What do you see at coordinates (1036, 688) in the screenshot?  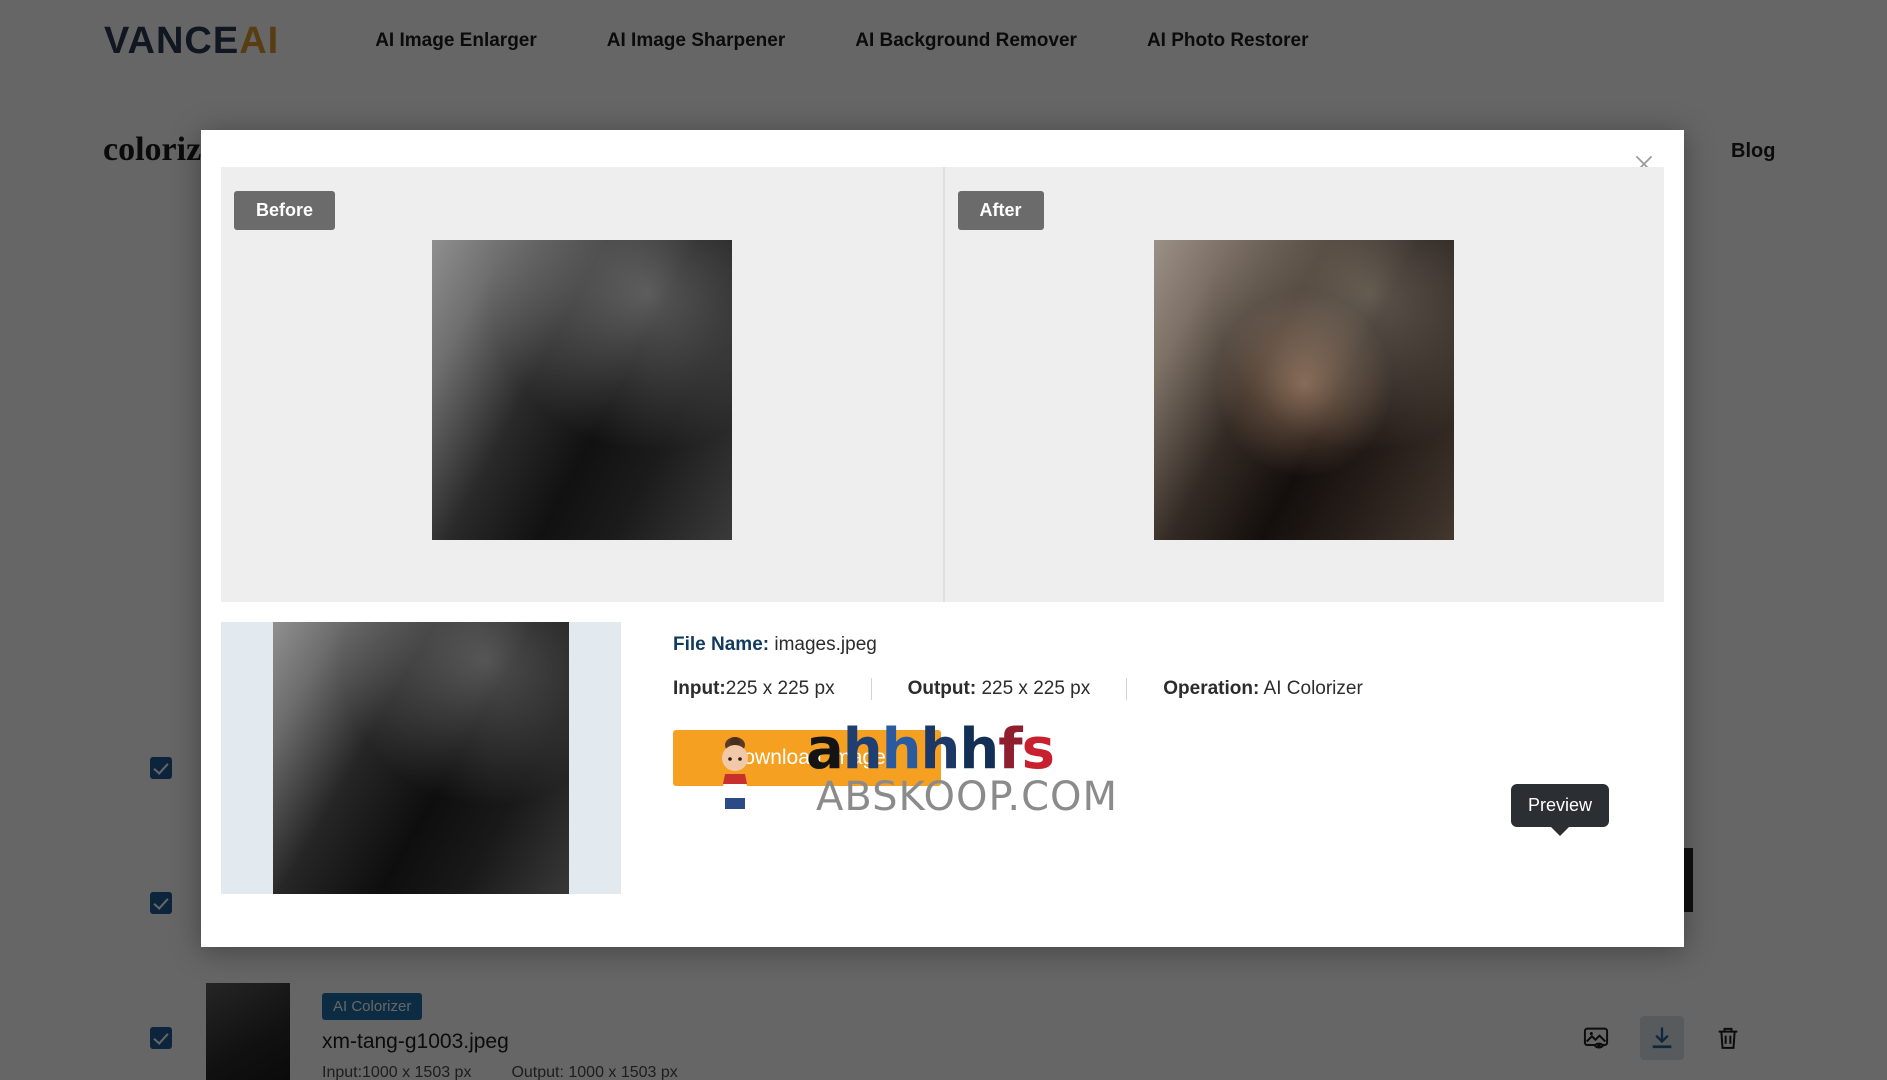 I see `output-value: 225 x 225 px` at bounding box center [1036, 688].